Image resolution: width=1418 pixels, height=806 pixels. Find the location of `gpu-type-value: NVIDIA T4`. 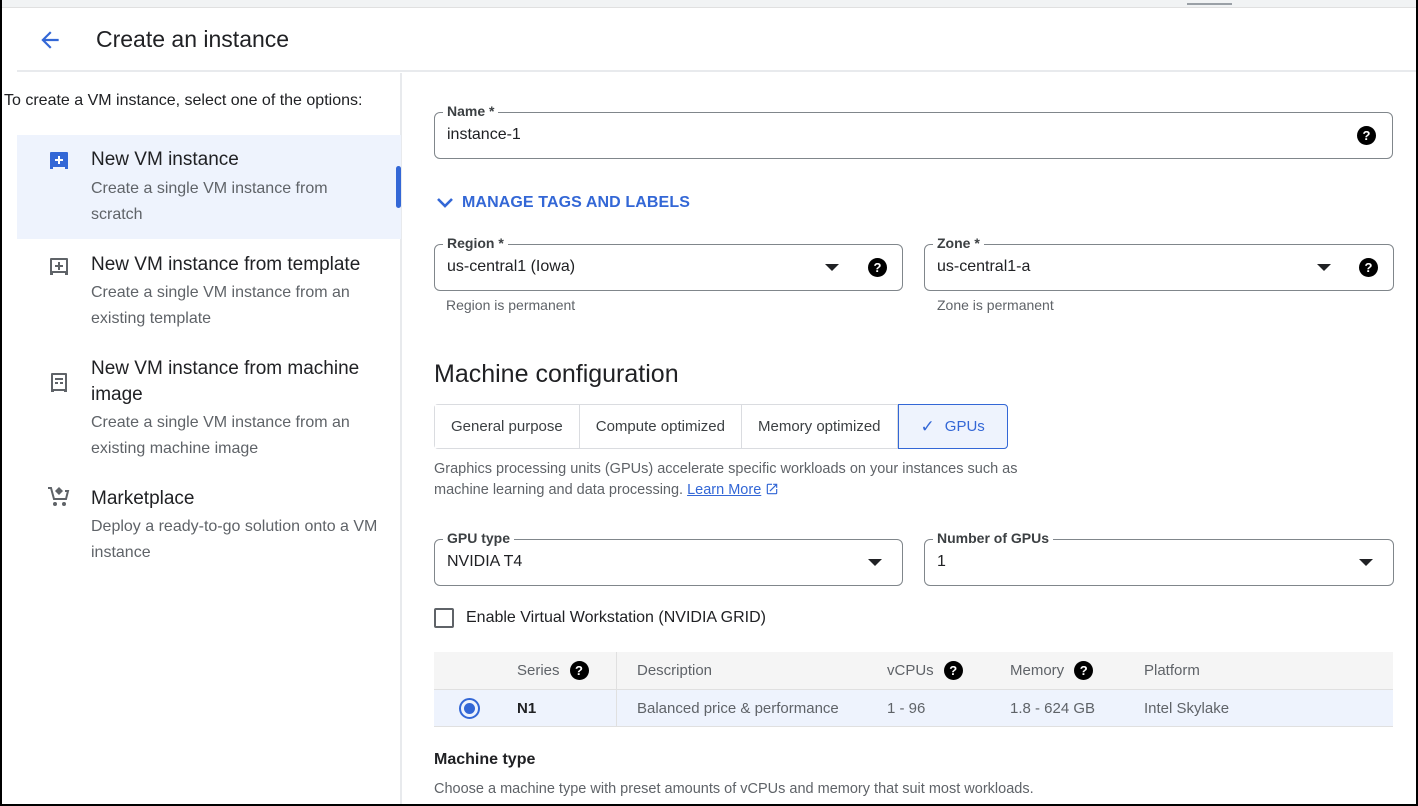

gpu-type-value: NVIDIA T4 is located at coordinates (485, 561).